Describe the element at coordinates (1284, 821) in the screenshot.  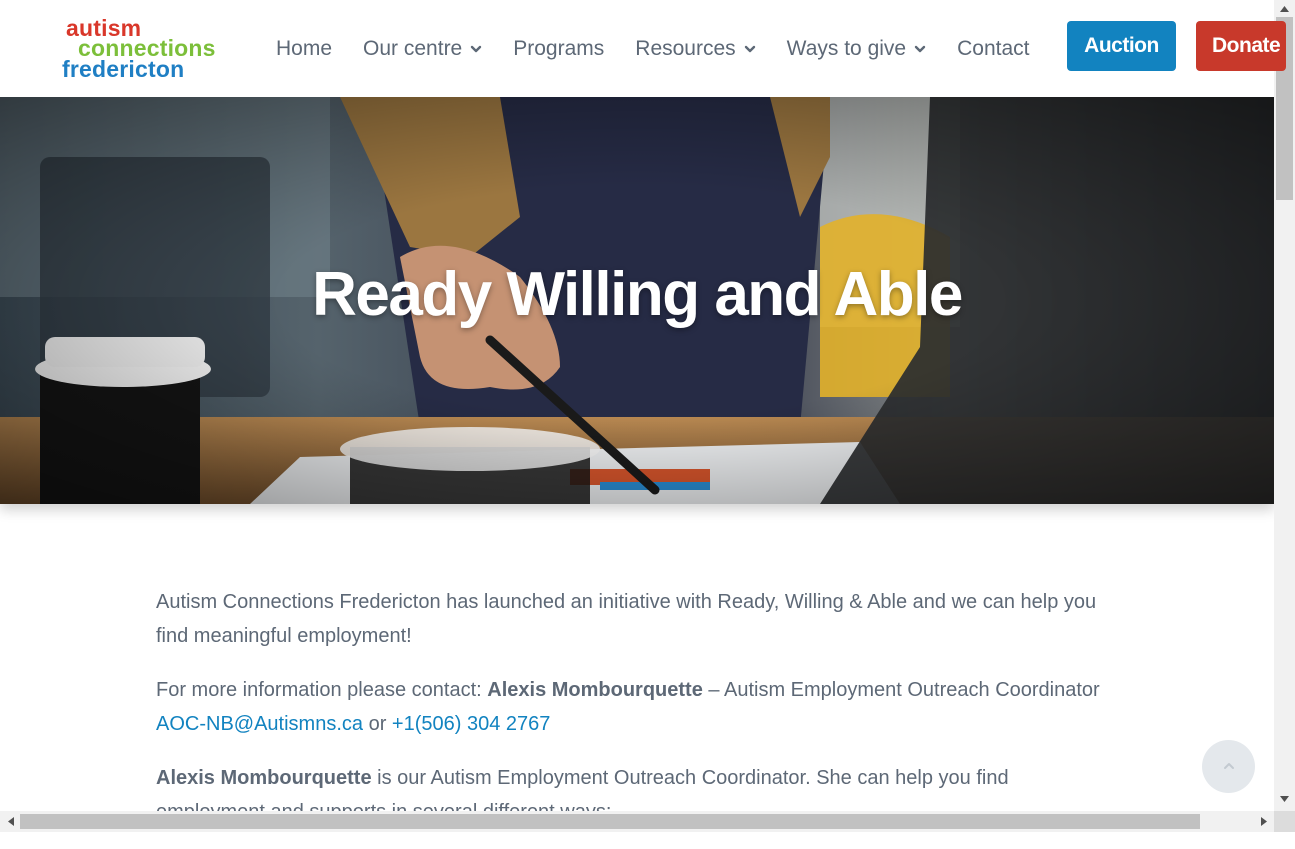
I see `scrollbar-corner` at that location.